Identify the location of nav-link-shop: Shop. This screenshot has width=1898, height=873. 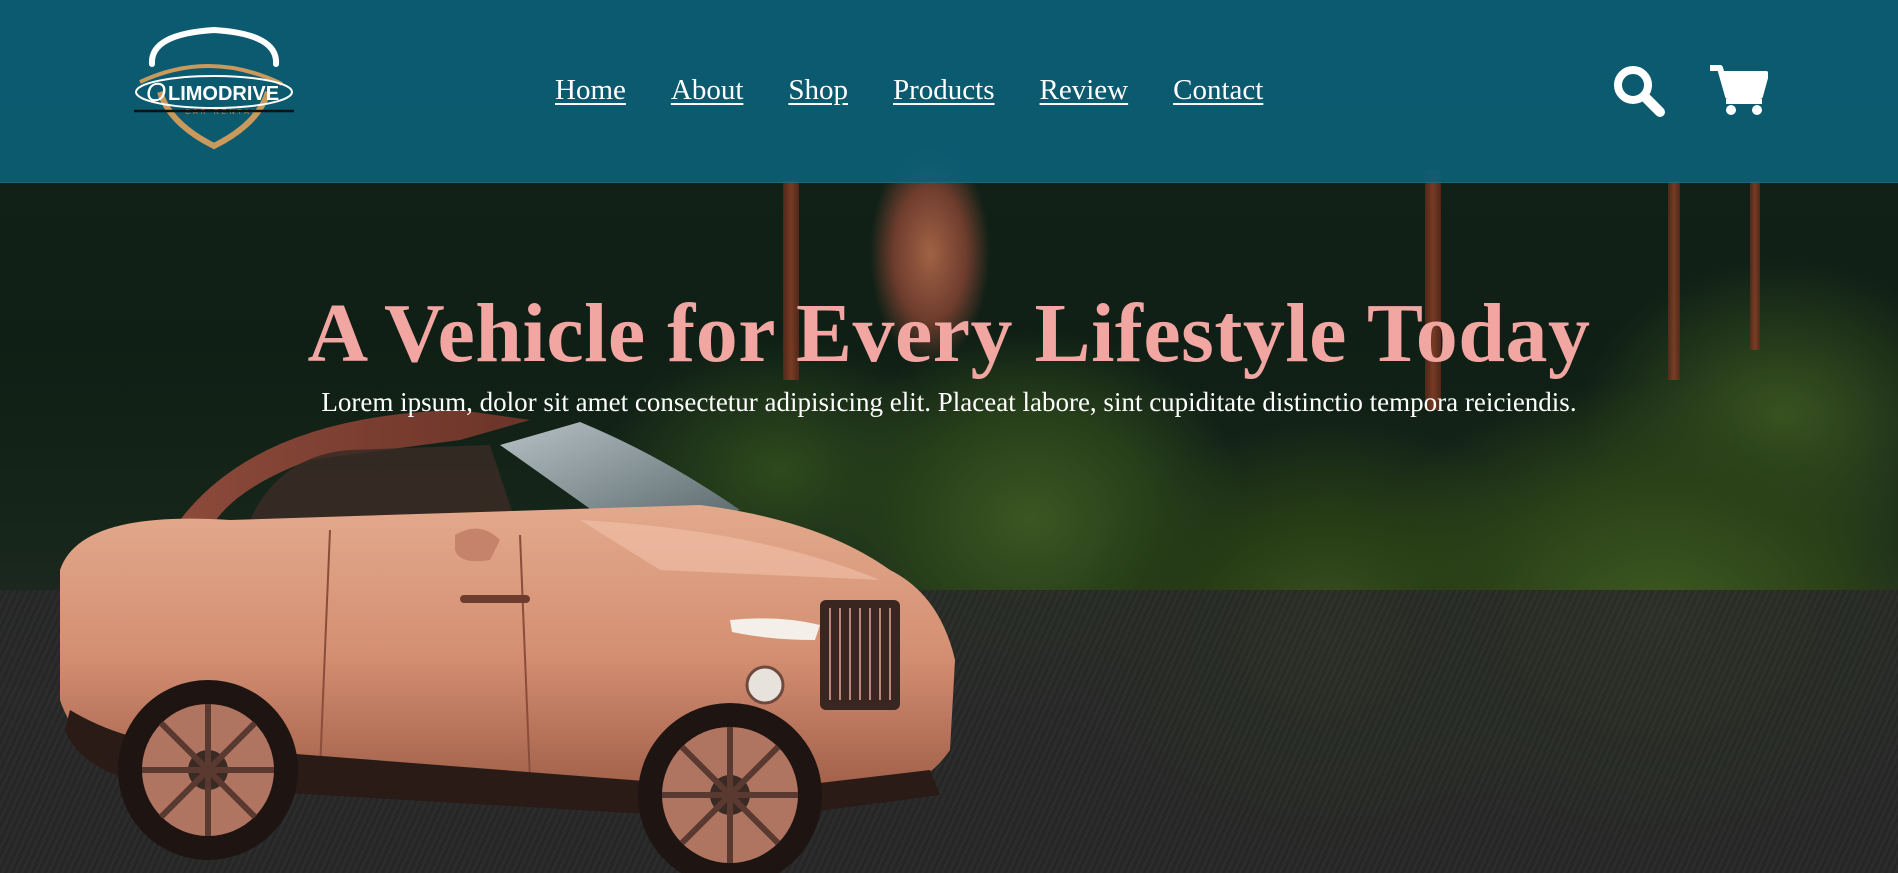
(818, 90).